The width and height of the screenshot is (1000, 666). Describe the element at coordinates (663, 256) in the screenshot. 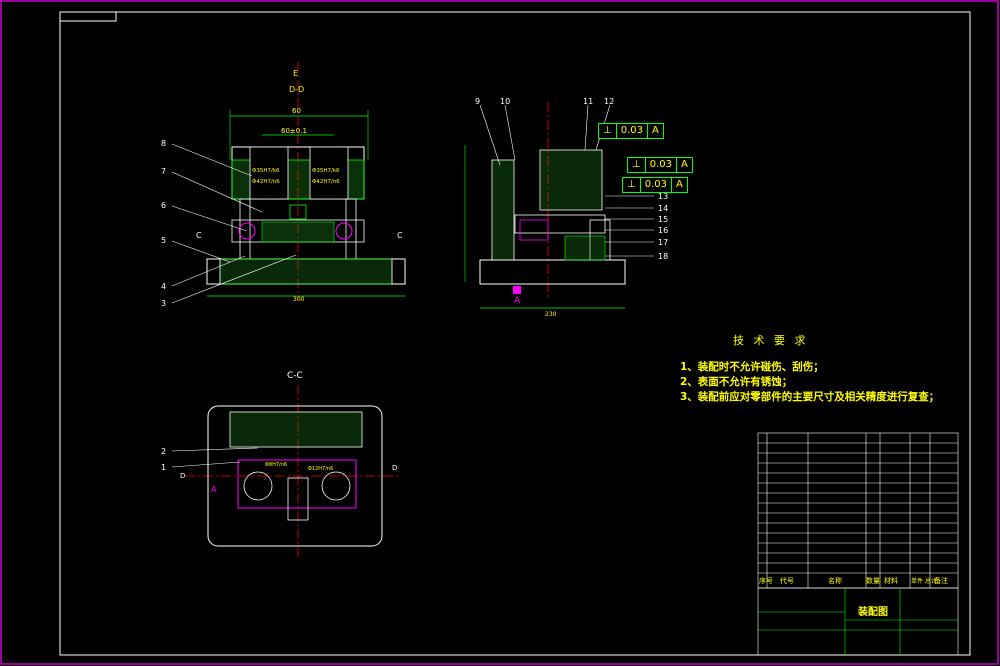

I see `side-callout: 18` at that location.